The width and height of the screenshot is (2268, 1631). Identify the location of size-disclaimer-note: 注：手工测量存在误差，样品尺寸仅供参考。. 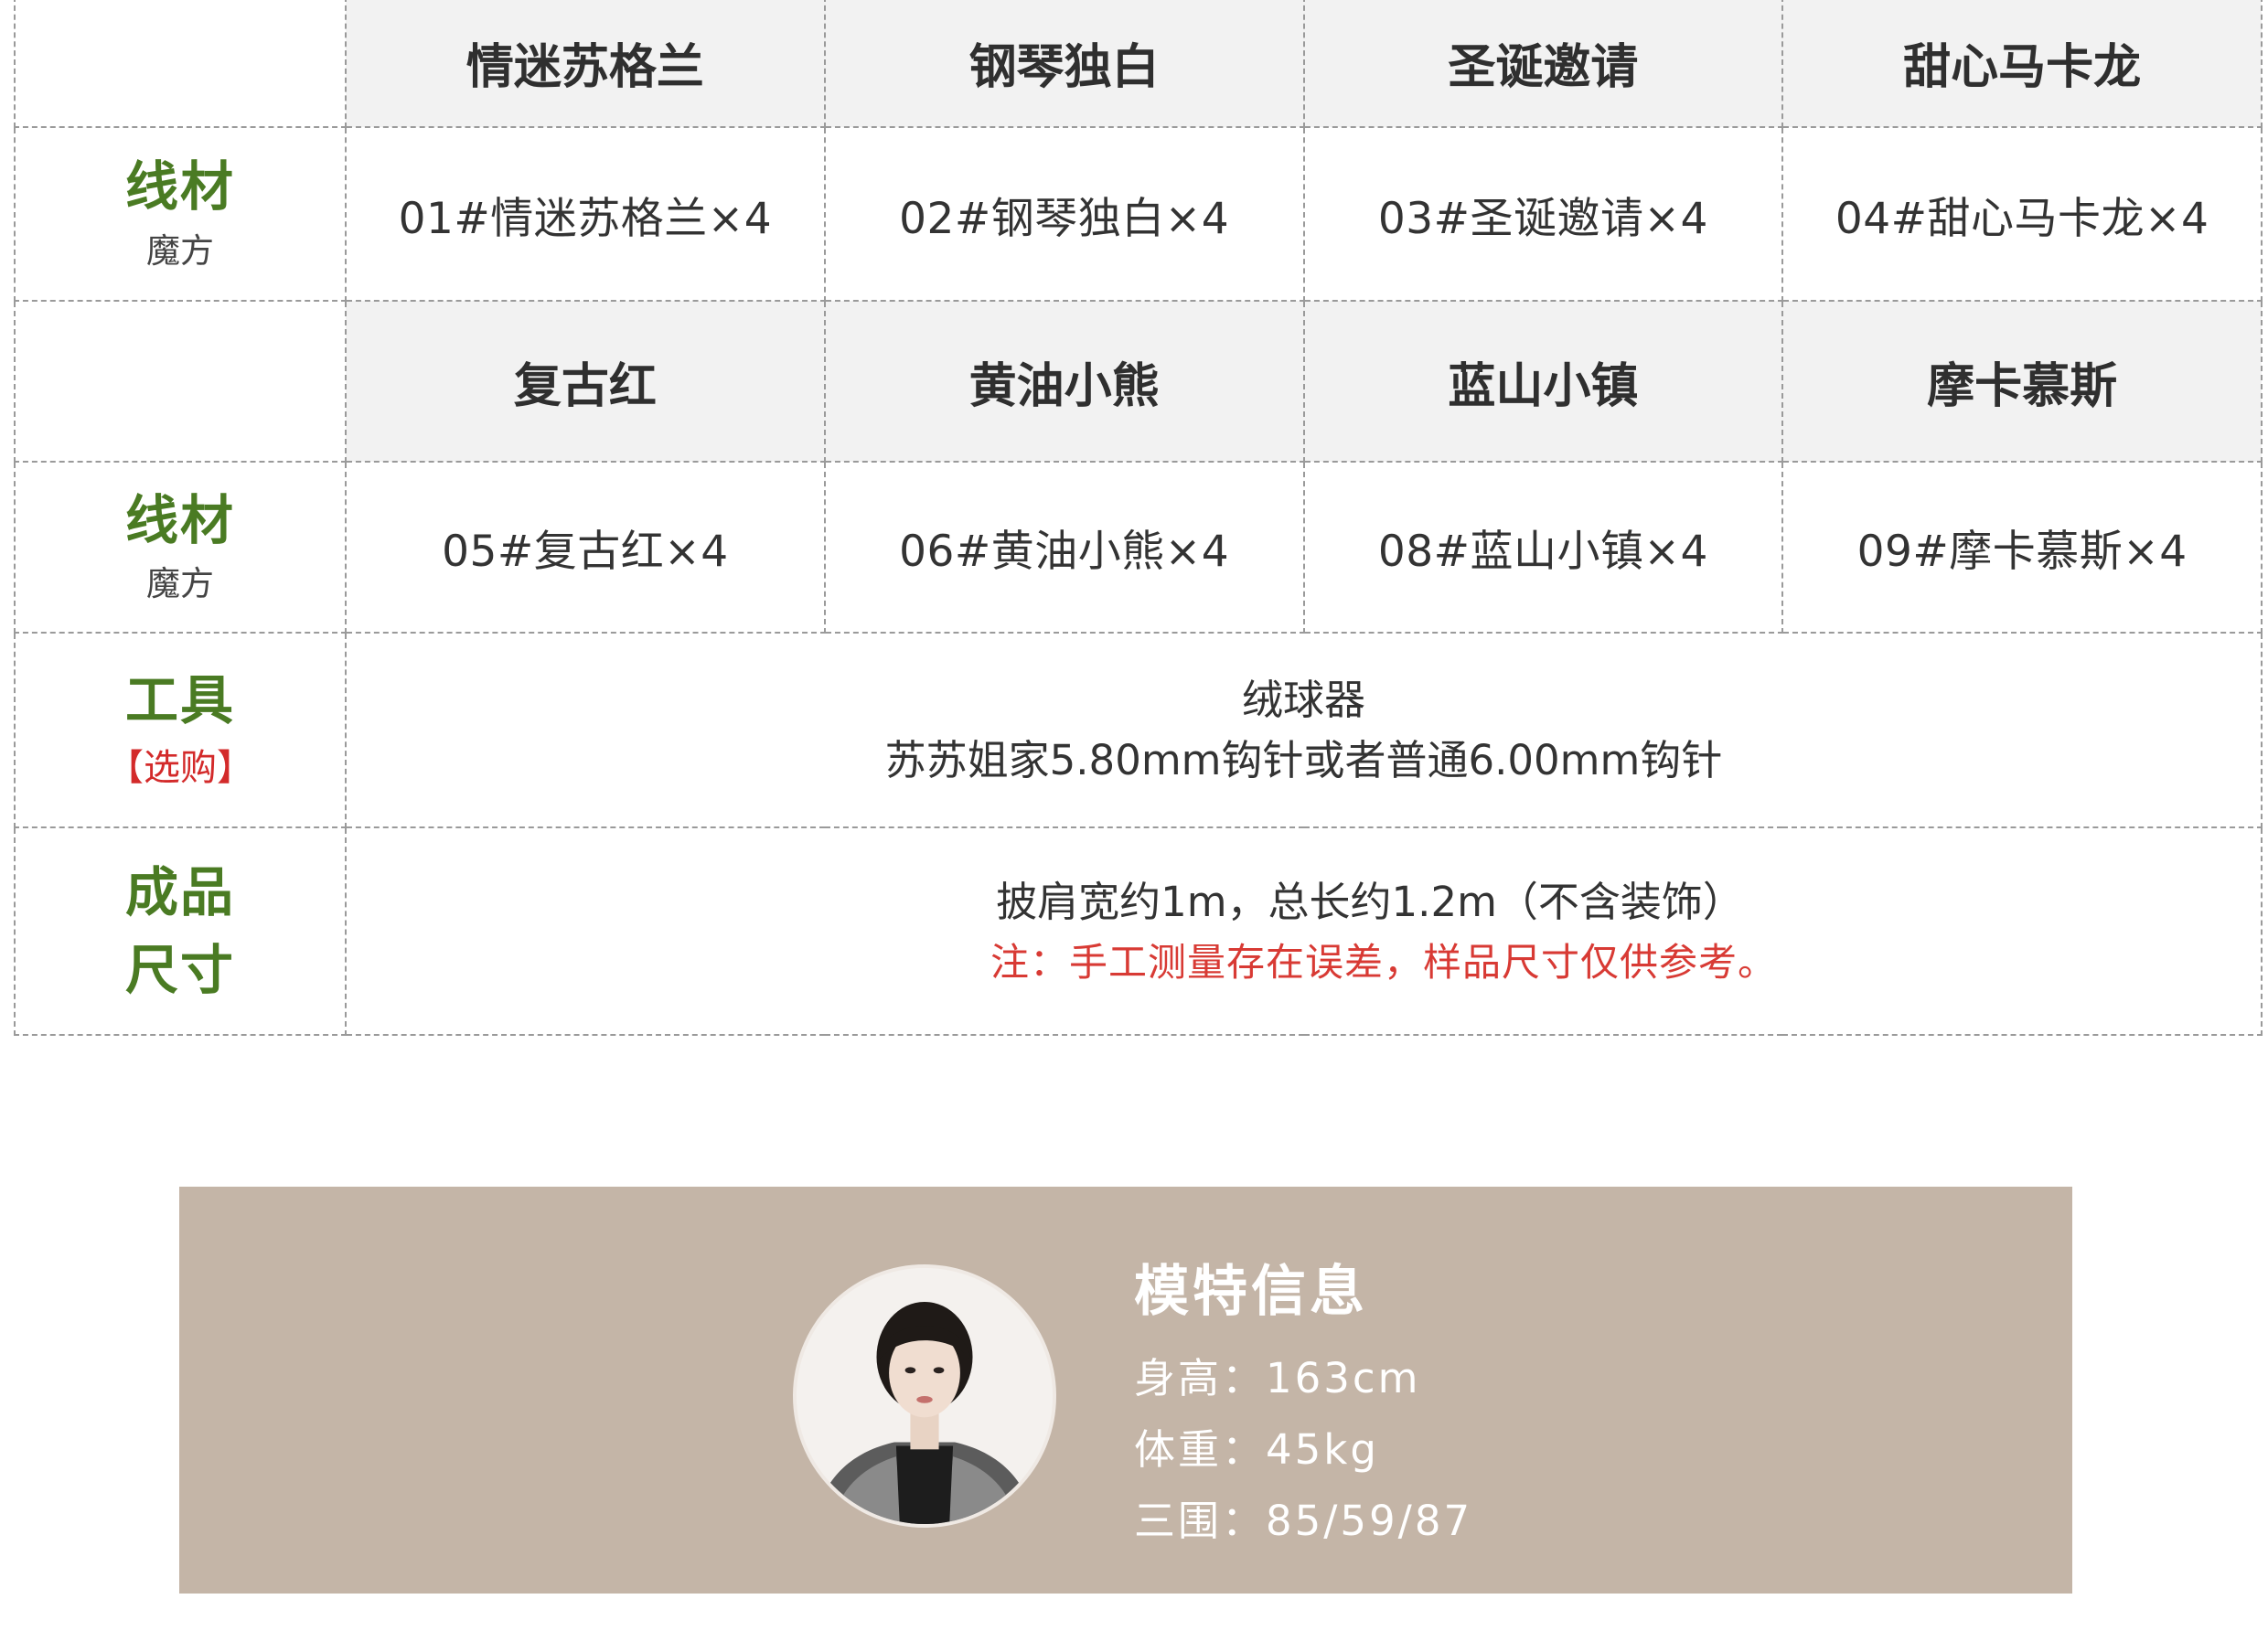
(1383, 962).